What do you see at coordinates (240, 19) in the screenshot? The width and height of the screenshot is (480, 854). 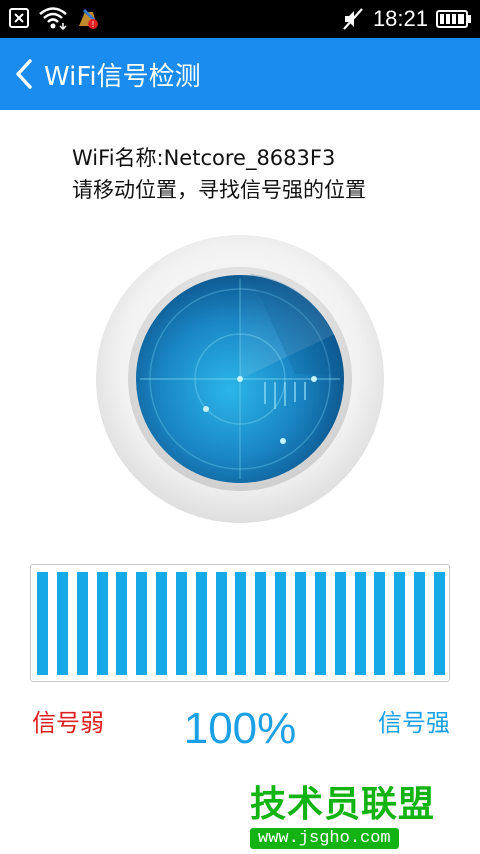 I see `status-bar: ! 18:21` at bounding box center [240, 19].